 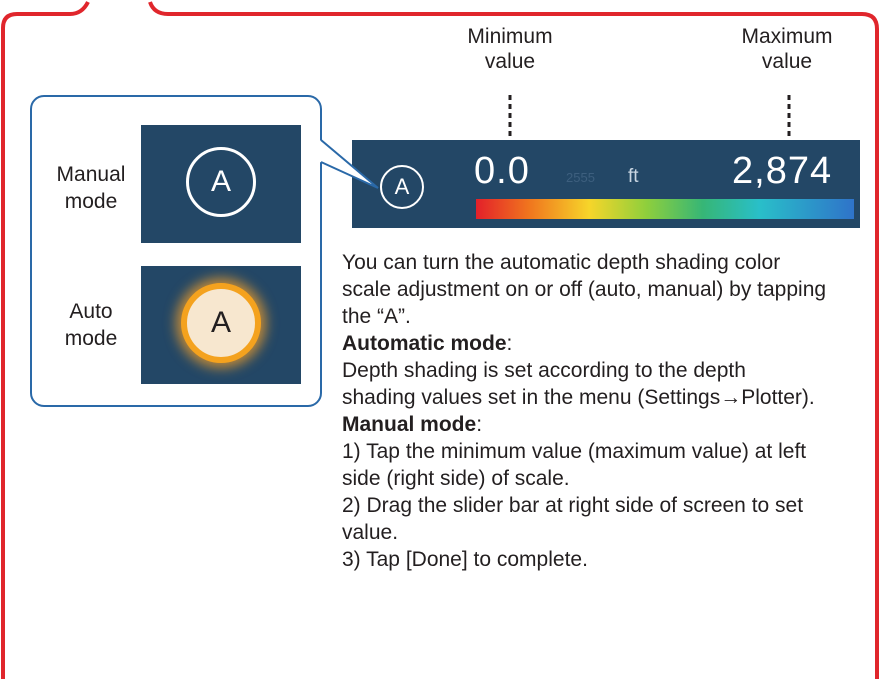 I want to click on minimum-value-readout: 0.0, so click(x=502, y=171).